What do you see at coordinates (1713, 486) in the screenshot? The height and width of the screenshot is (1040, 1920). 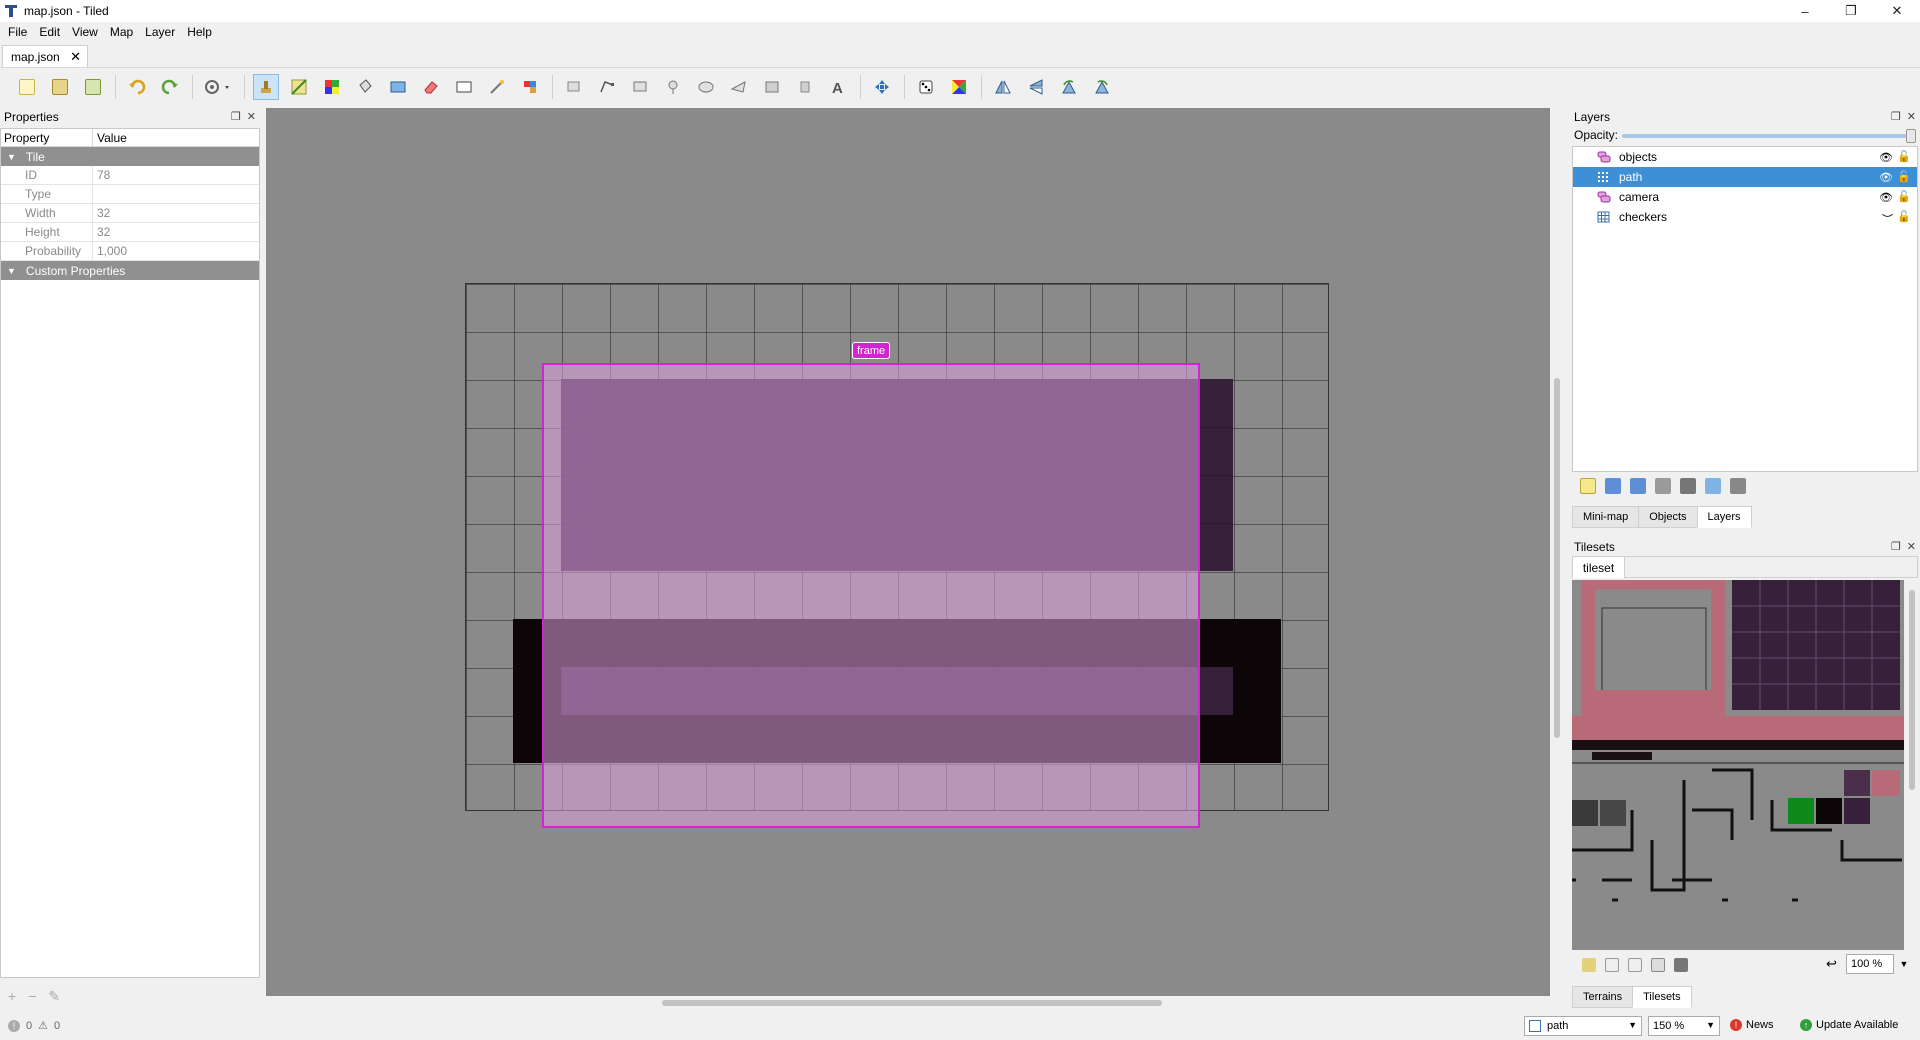 I see `toggle-other-layers-icon` at bounding box center [1713, 486].